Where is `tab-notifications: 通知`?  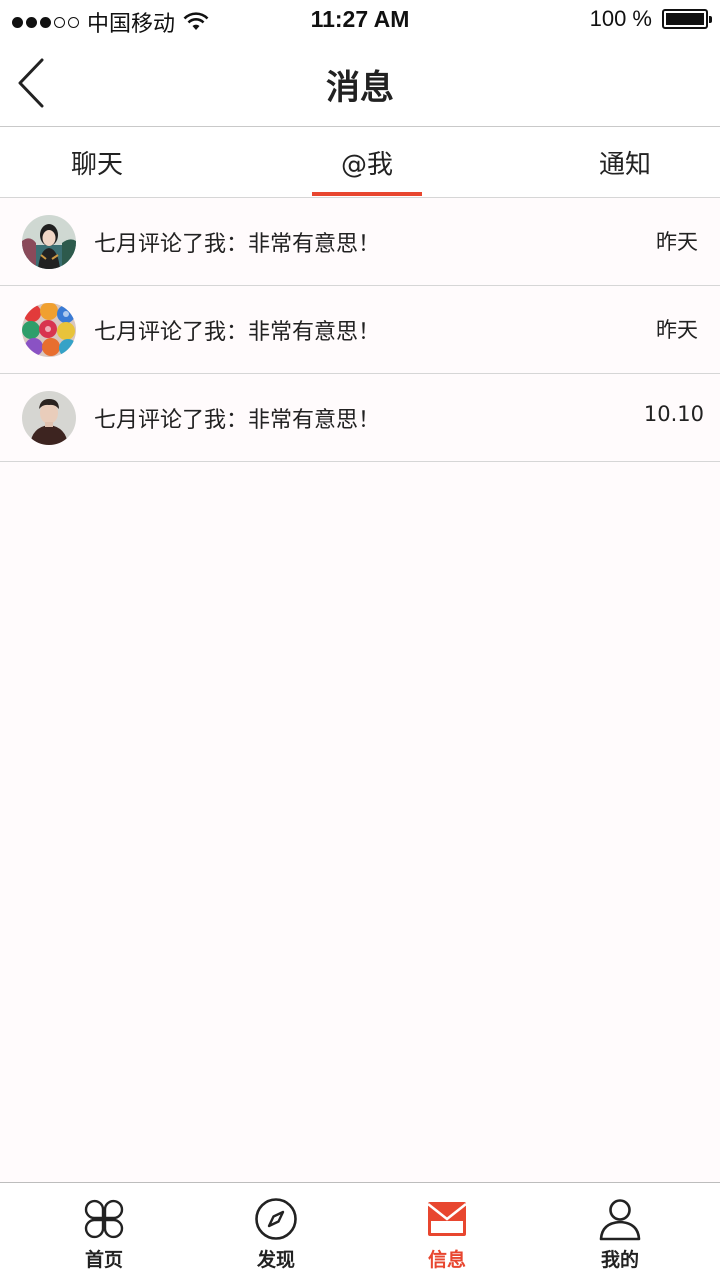
tab-notifications: 通知 is located at coordinates (625, 162).